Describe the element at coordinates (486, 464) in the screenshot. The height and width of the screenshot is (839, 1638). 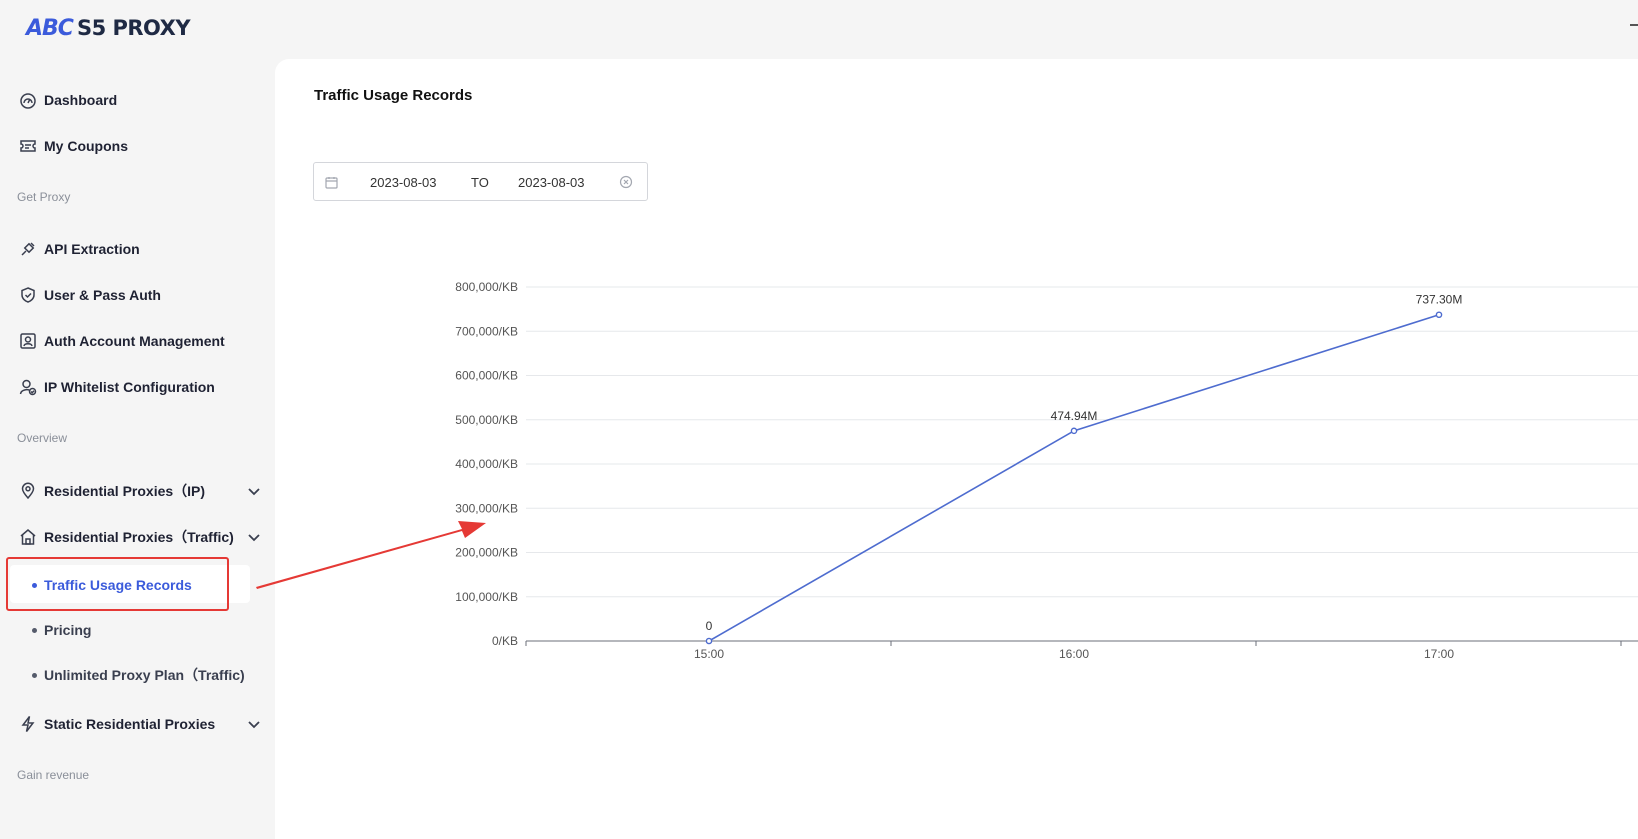
I see `y-tick-label: 400,000/KB` at that location.